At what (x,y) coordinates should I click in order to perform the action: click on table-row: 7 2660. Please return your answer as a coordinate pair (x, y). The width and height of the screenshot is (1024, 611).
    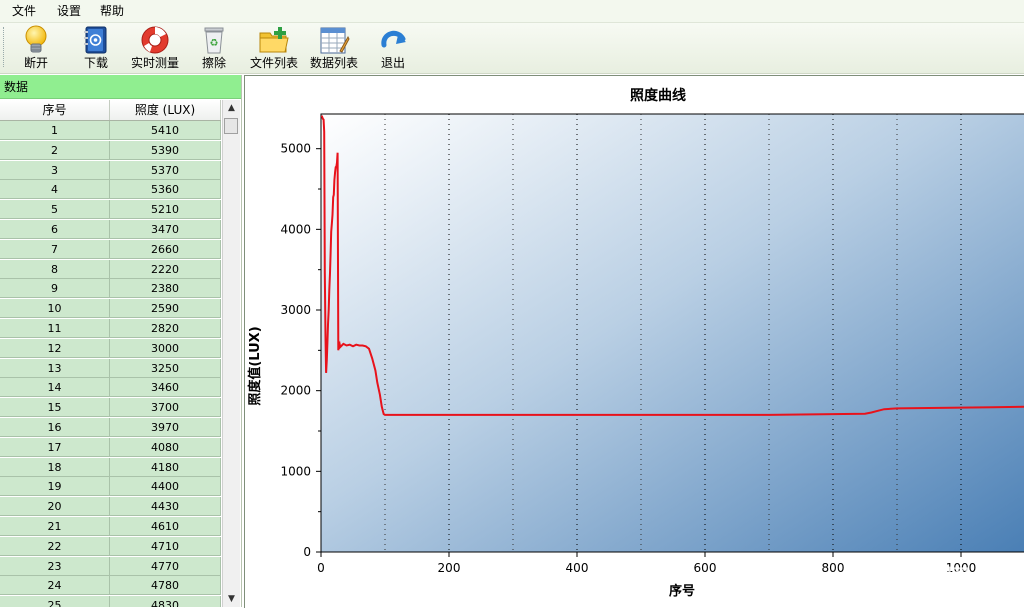
    Looking at the image, I should click on (110, 249).